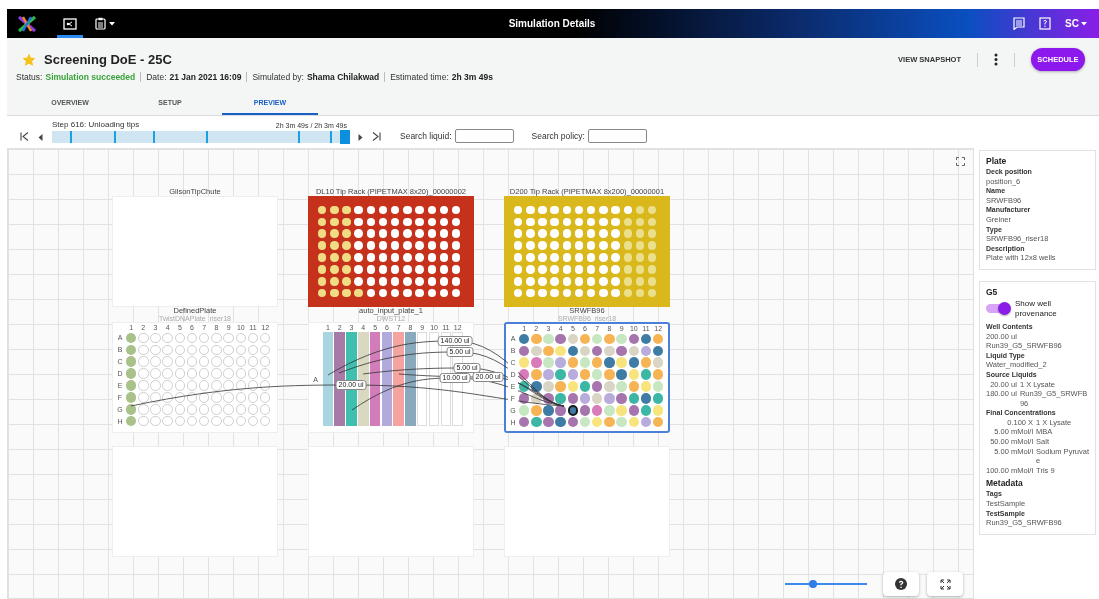 The height and width of the screenshot is (599, 1099). I want to click on step-label: Step 616: Unloading tips, so click(96, 124).